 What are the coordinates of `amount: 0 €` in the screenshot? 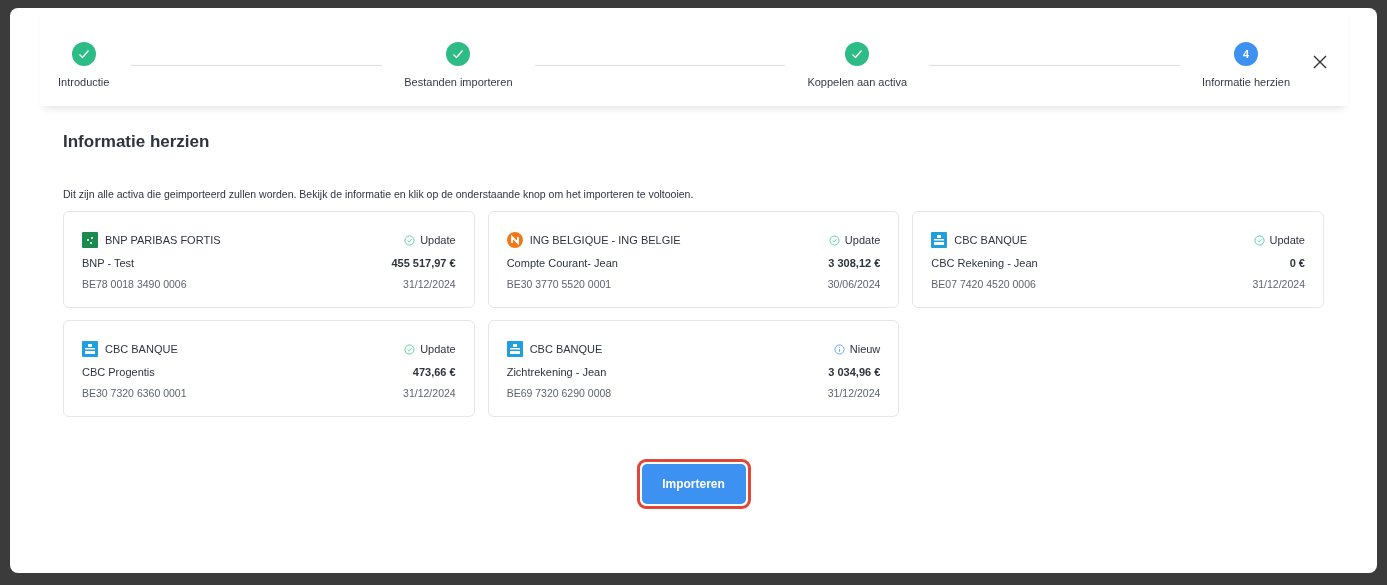 It's located at (1297, 263).